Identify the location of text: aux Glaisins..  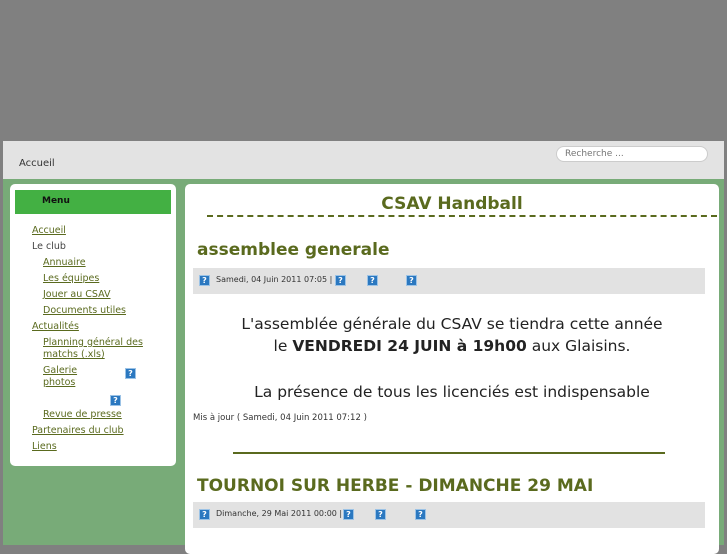
(578, 346).